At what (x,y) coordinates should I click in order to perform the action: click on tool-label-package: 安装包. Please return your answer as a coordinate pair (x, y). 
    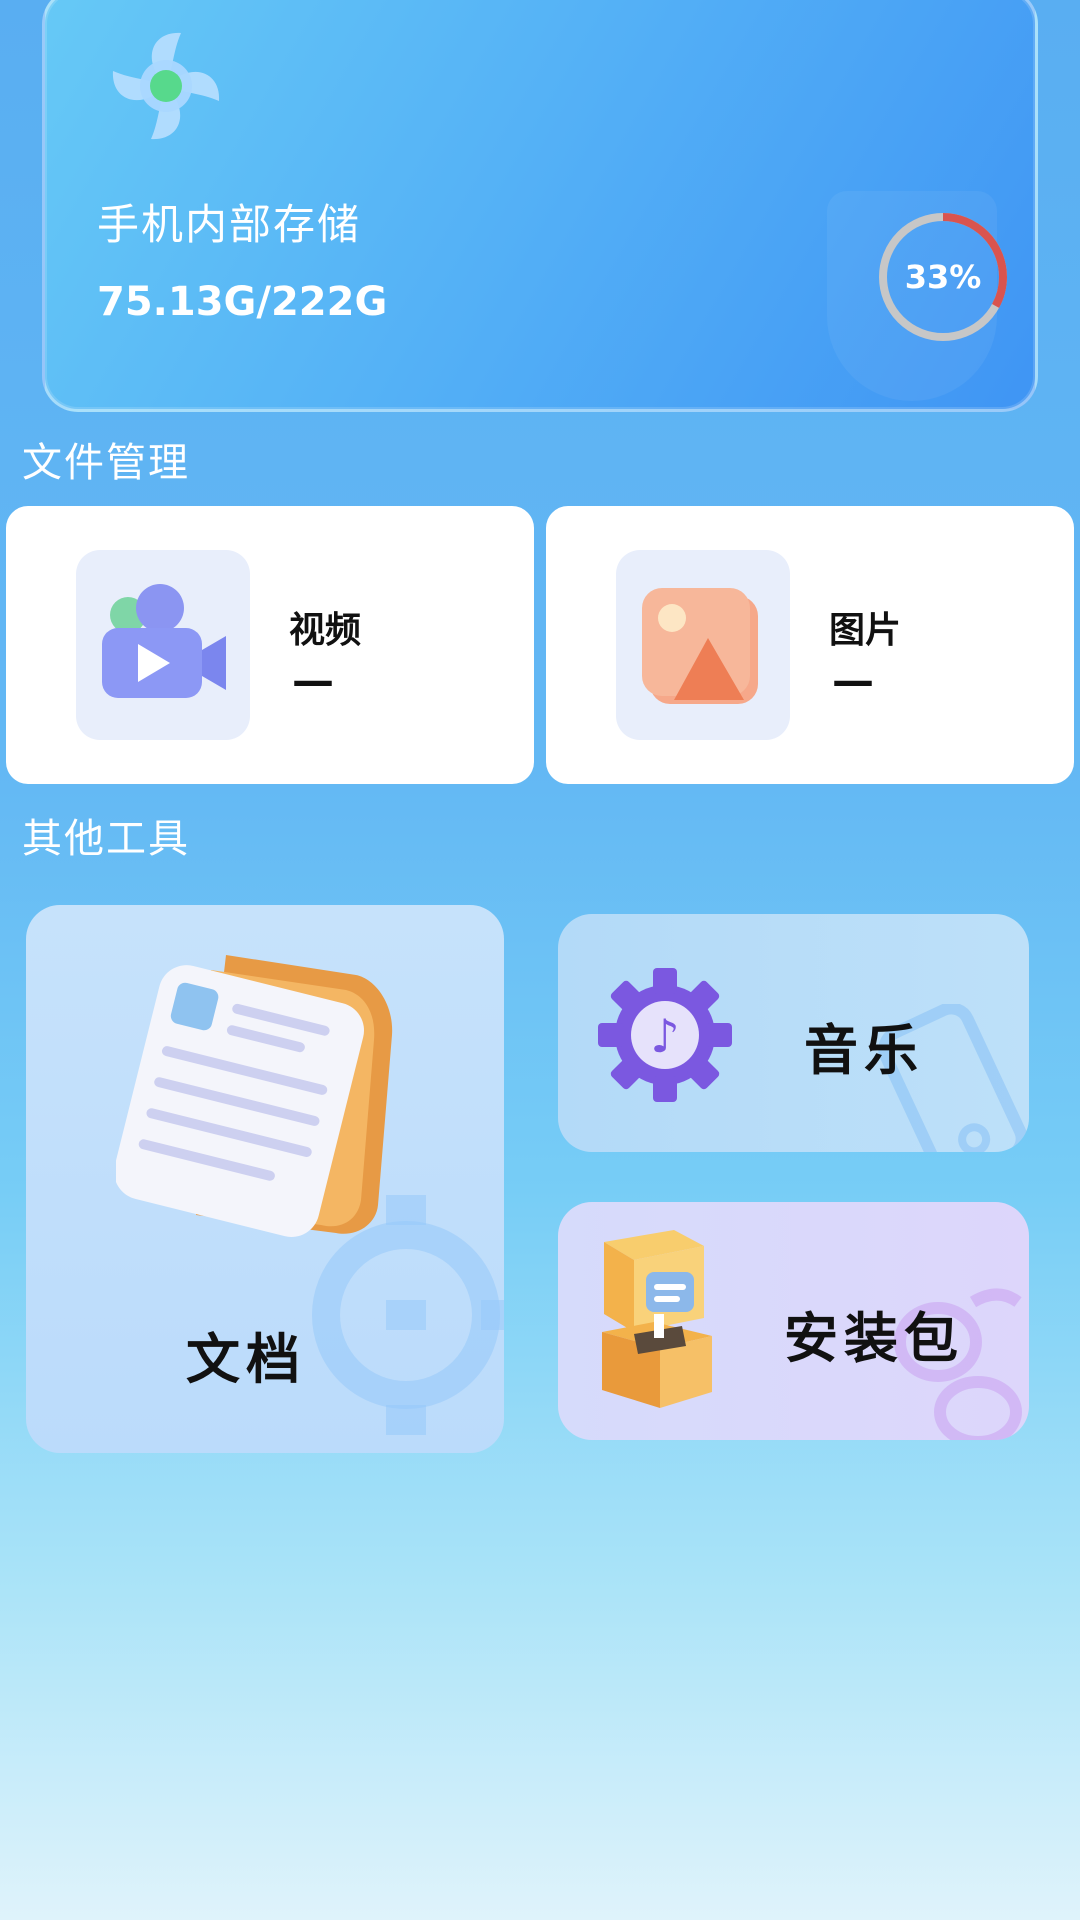
    Looking at the image, I should click on (874, 1338).